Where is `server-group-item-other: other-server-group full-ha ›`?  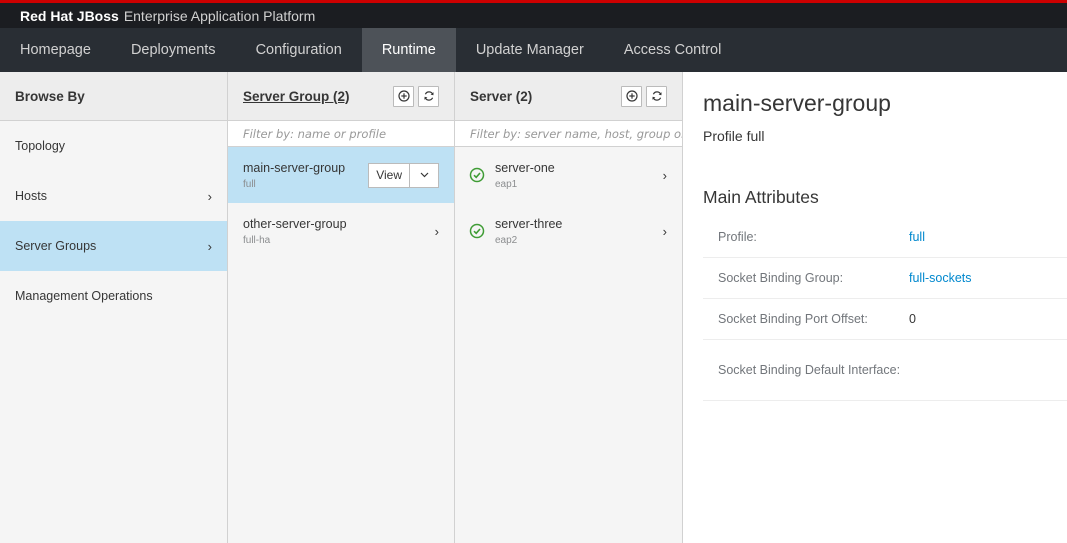
server-group-item-other: other-server-group full-ha › is located at coordinates (341, 231).